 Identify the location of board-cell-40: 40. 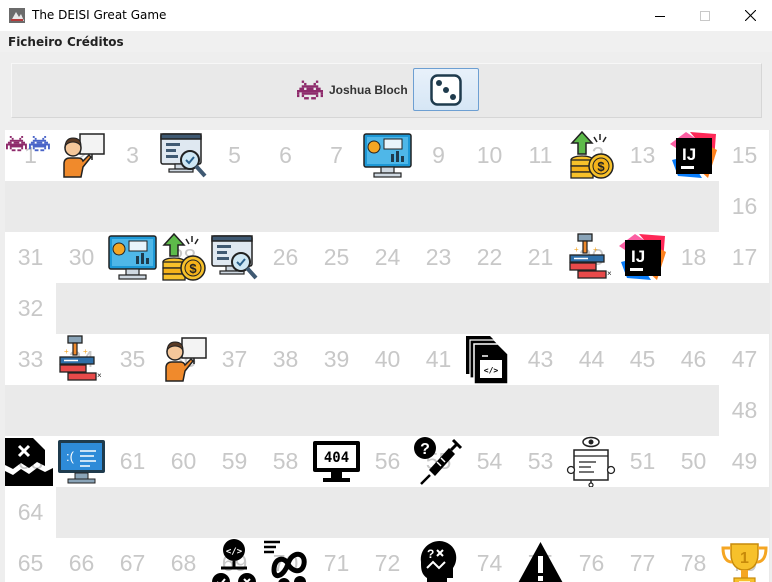
(387, 359).